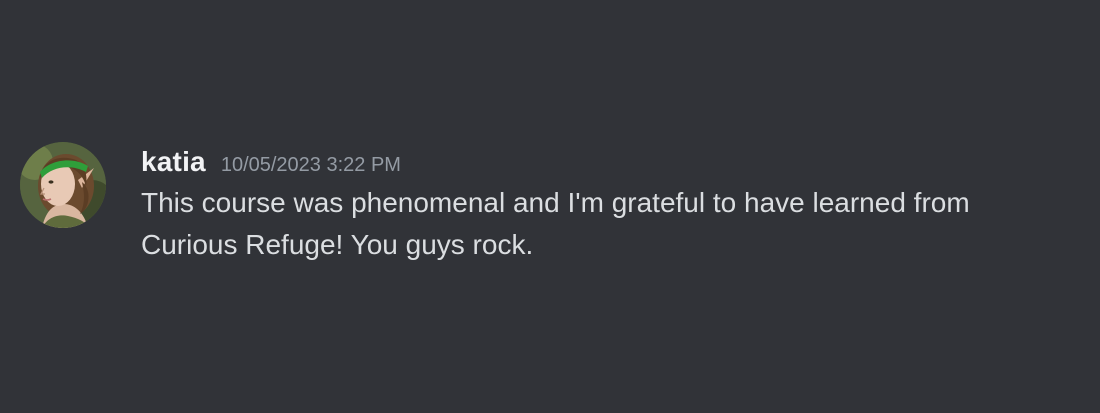 The width and height of the screenshot is (1100, 413). I want to click on avatar-image, so click(63, 185).